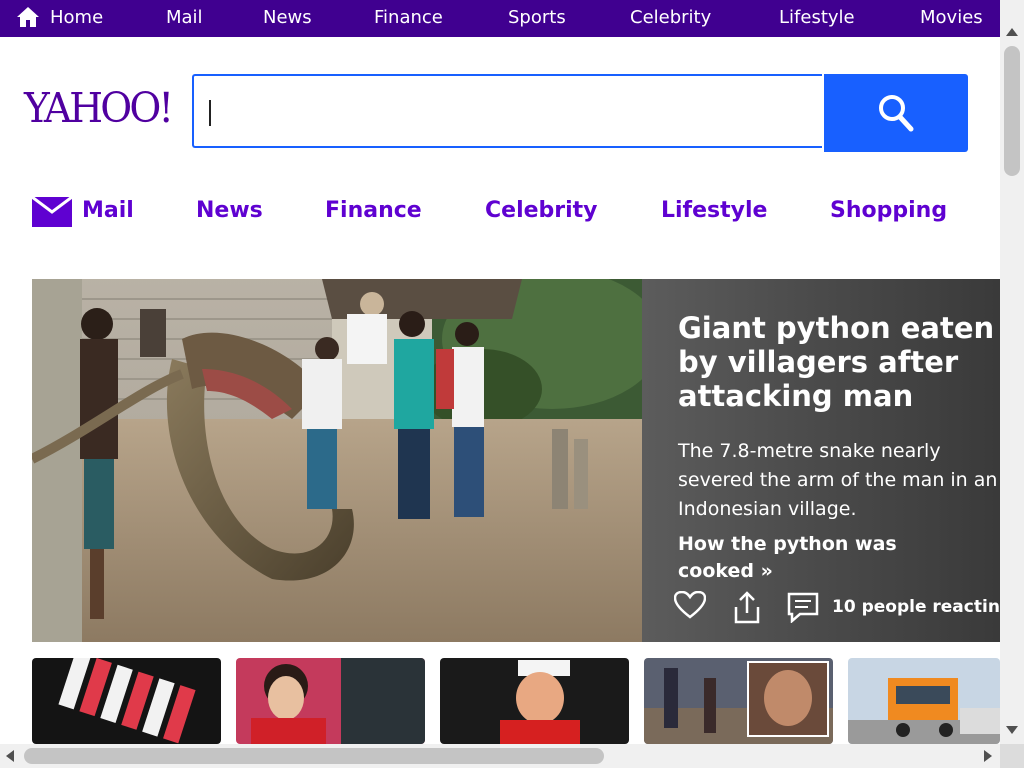  I want to click on topnav-mail: Mail, so click(184, 18).